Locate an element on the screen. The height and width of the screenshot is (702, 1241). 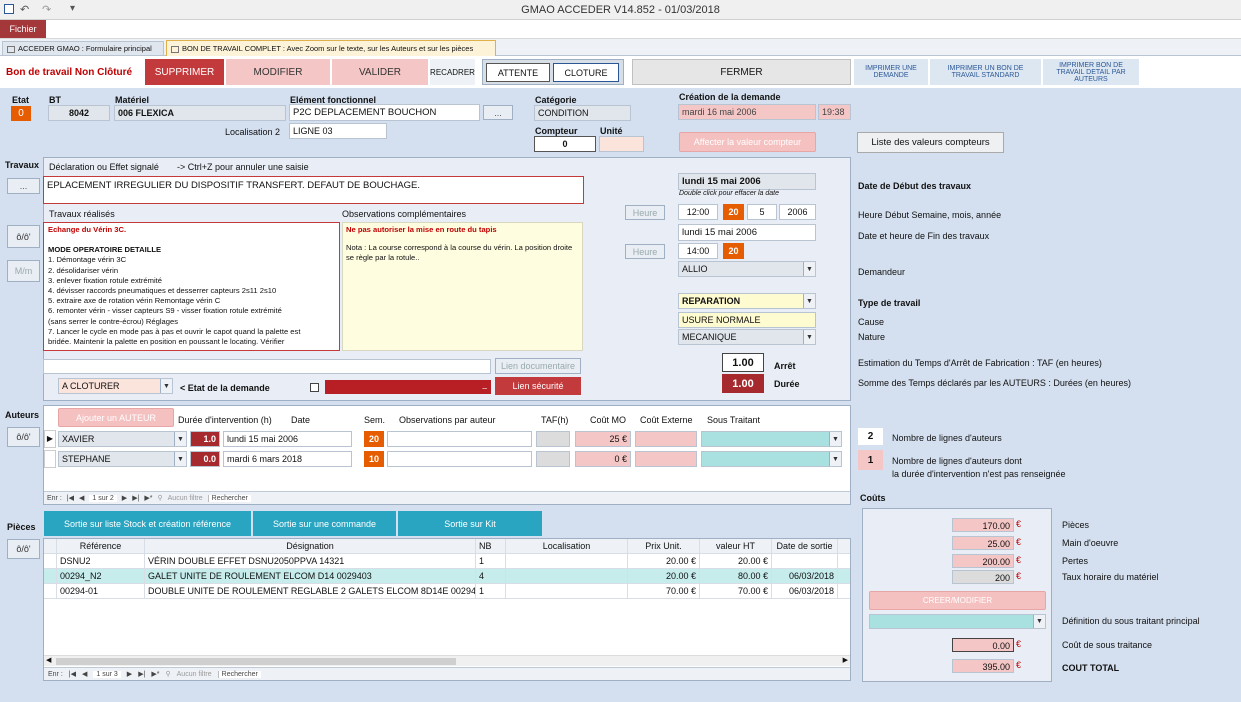
imprimer-demande-button: IMPRIMER UNE DEMANDE is located at coordinates (891, 72).